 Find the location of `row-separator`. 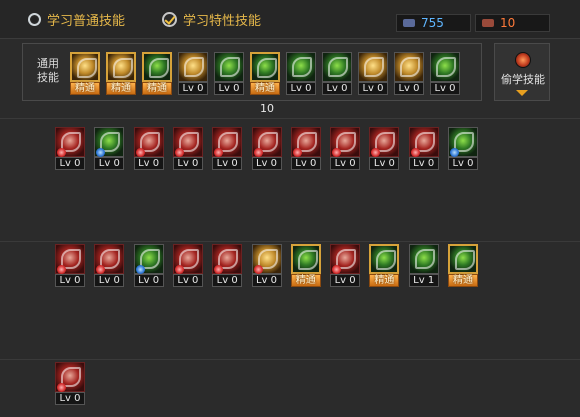

row-separator is located at coordinates (290, 118).